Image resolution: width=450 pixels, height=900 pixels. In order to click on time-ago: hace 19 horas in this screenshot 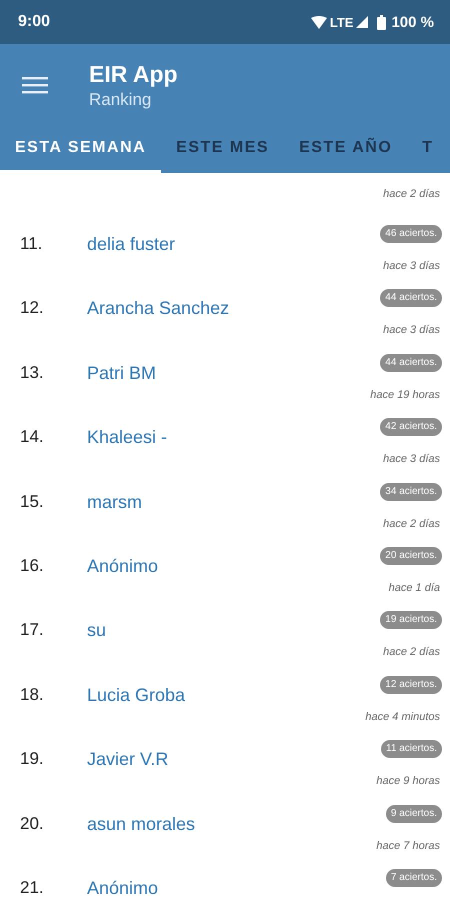, I will do `click(405, 395)`.